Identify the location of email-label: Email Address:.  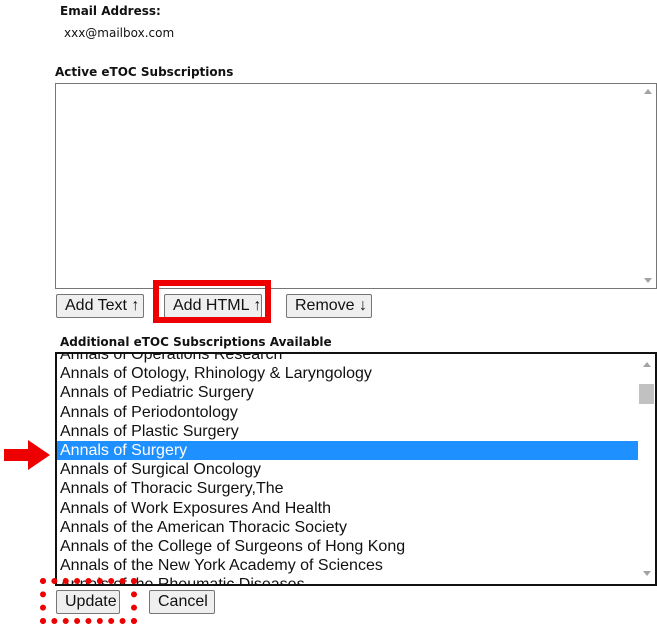
(110, 11).